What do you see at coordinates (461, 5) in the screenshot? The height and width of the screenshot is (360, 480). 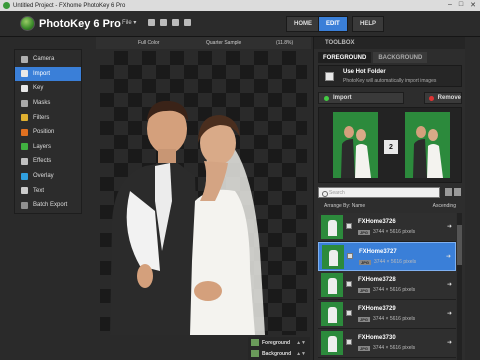 I see `maximize-icon: □` at bounding box center [461, 5].